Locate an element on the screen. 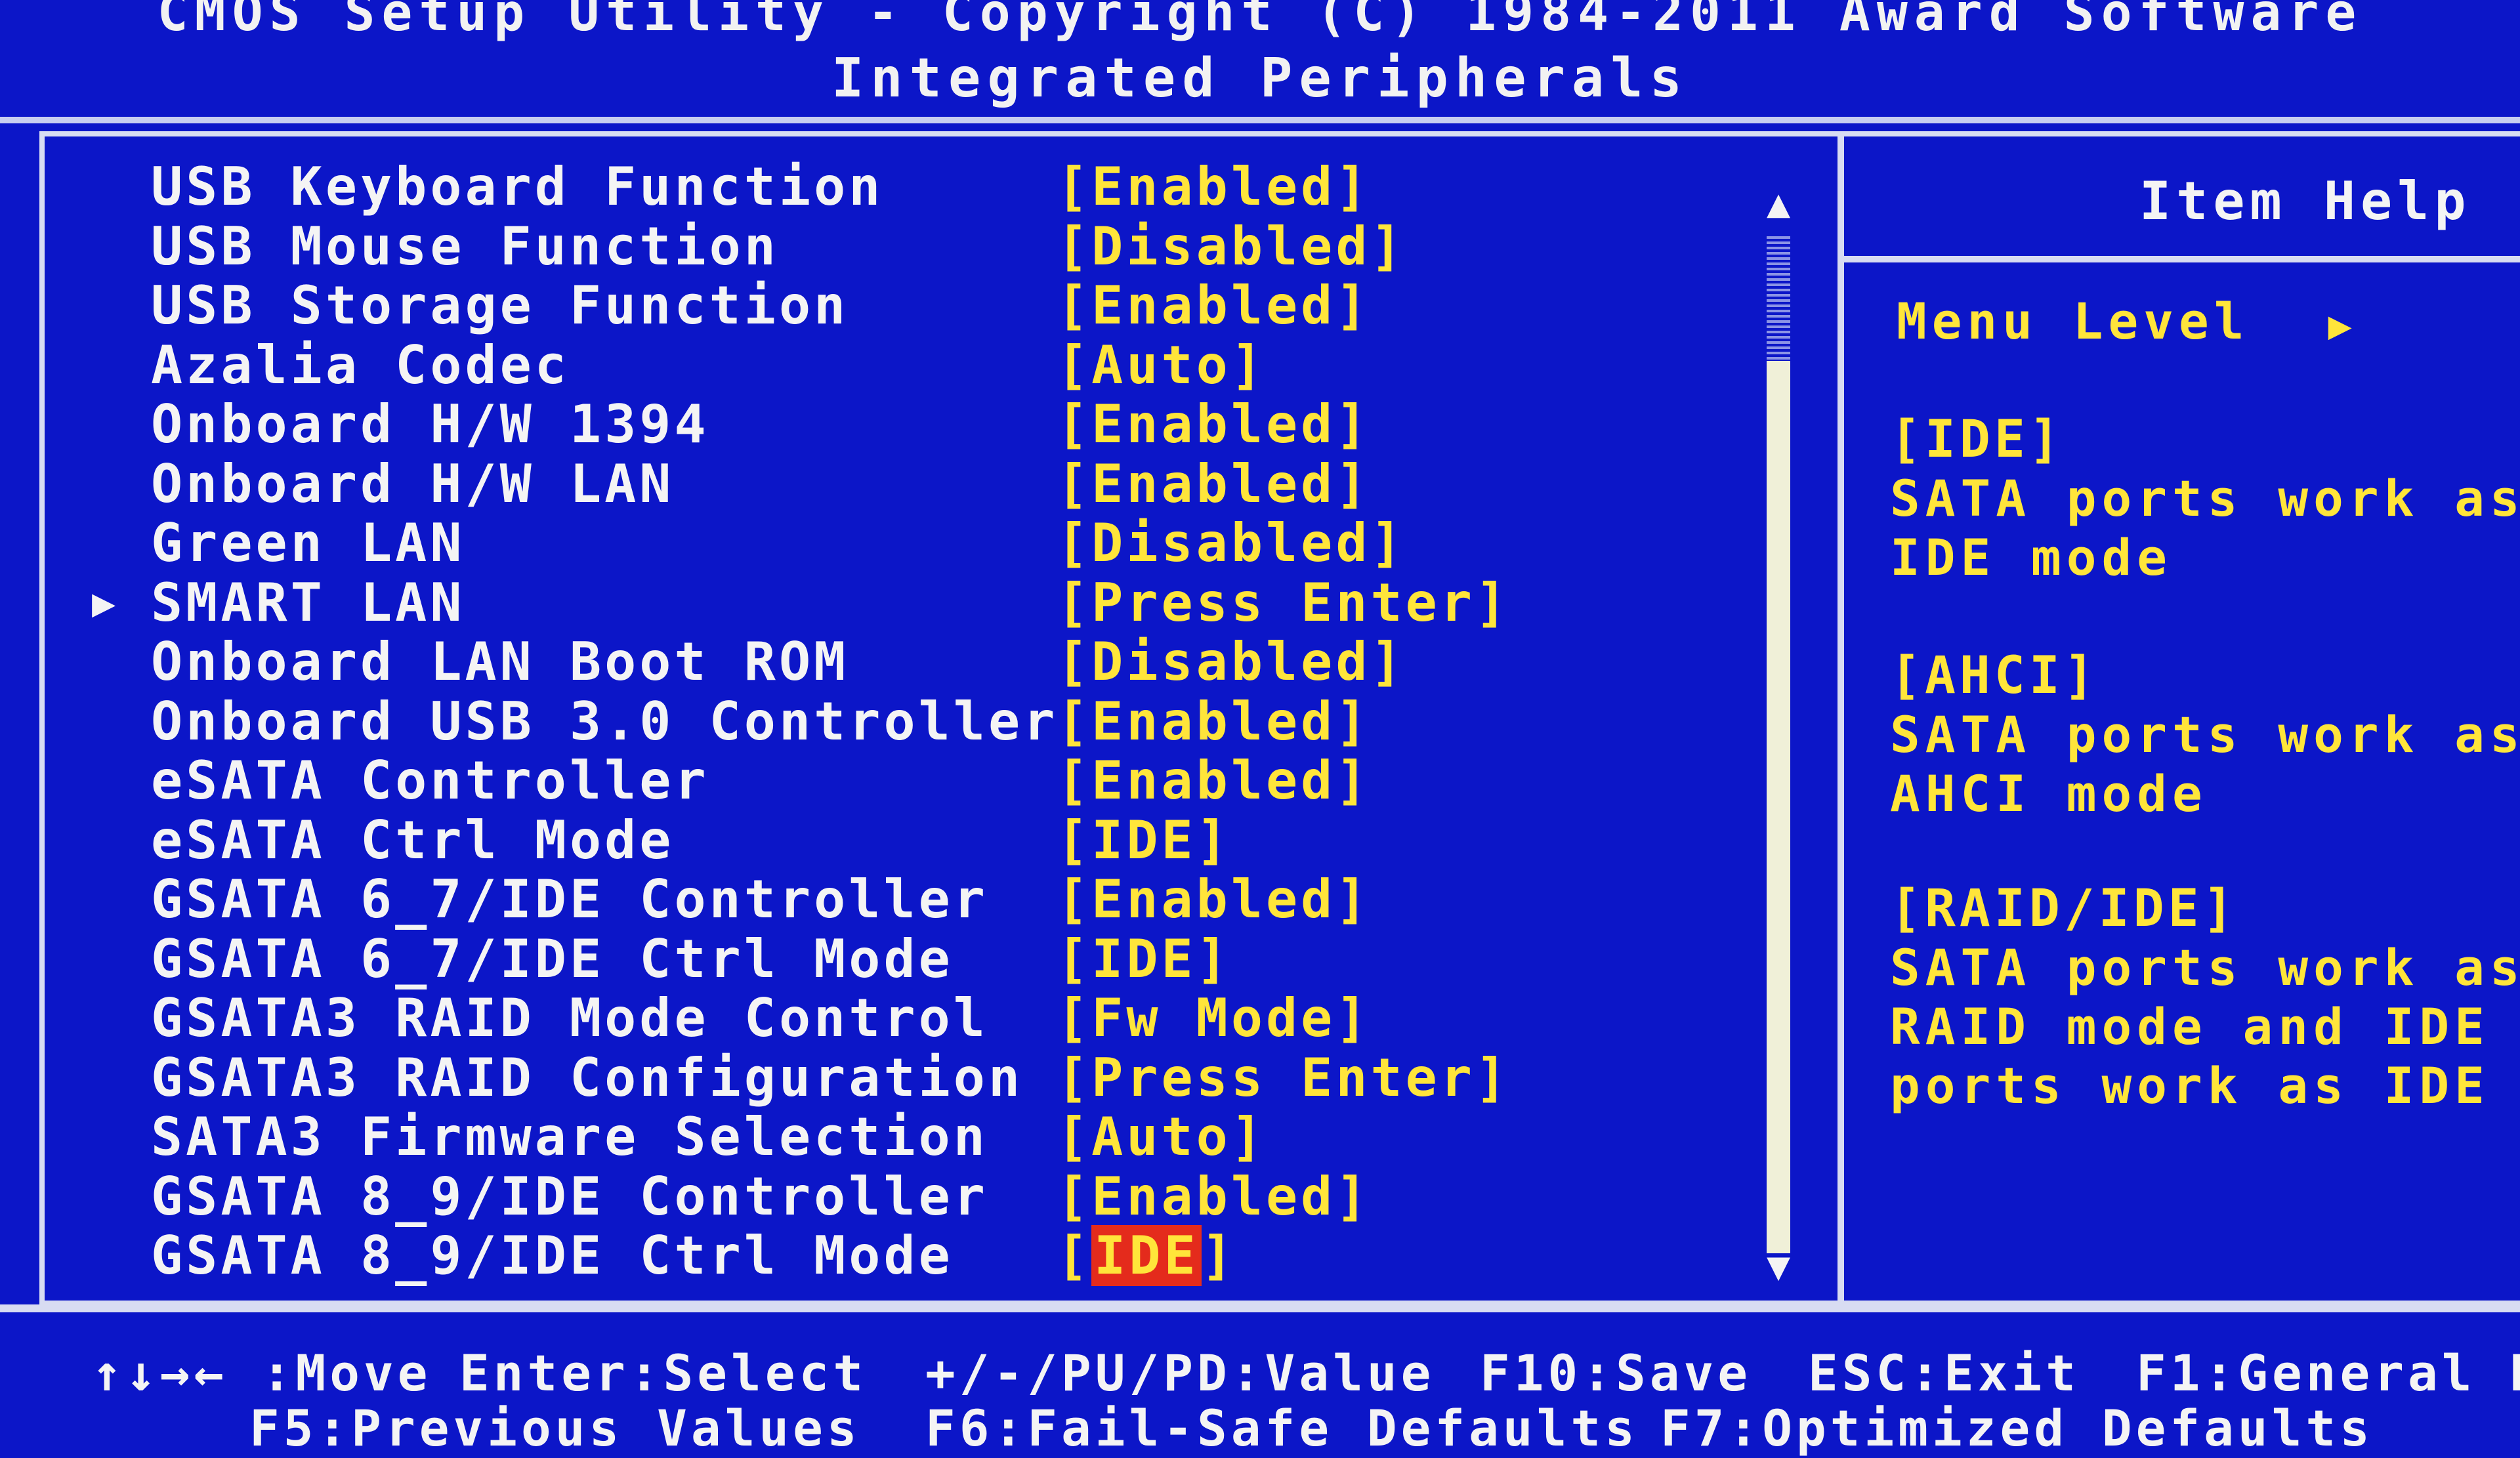 This screenshot has width=2520, height=1458. hint-move: ↑↓→← :Move is located at coordinates (262, 1373).